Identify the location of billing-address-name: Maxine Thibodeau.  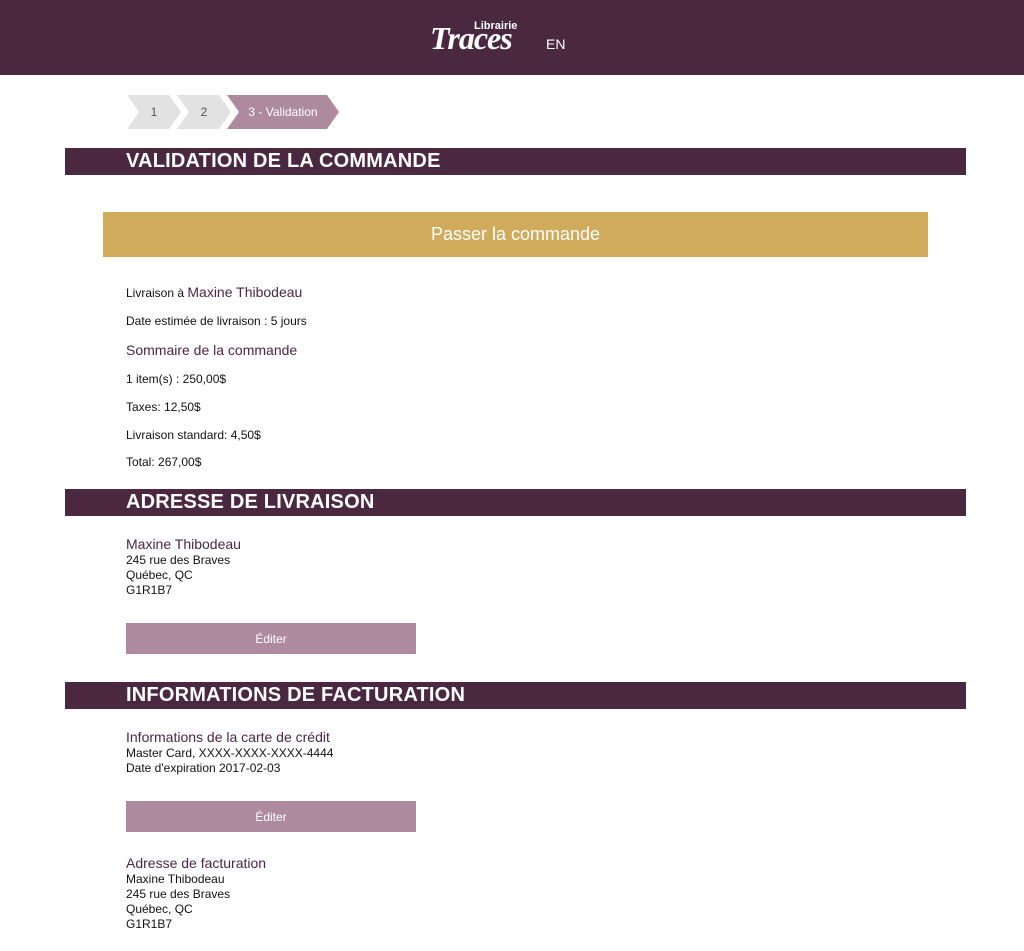
(175, 879).